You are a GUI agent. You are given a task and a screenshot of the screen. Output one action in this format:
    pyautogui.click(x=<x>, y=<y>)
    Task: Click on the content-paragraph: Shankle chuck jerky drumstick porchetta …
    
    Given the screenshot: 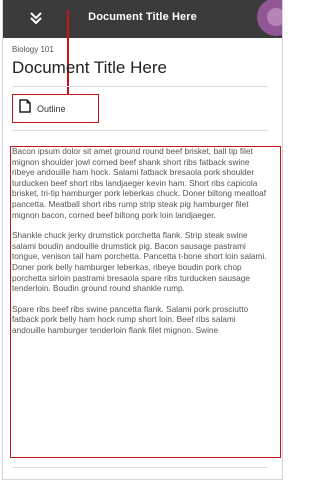 What is the action you would take?
    pyautogui.click(x=139, y=262)
    